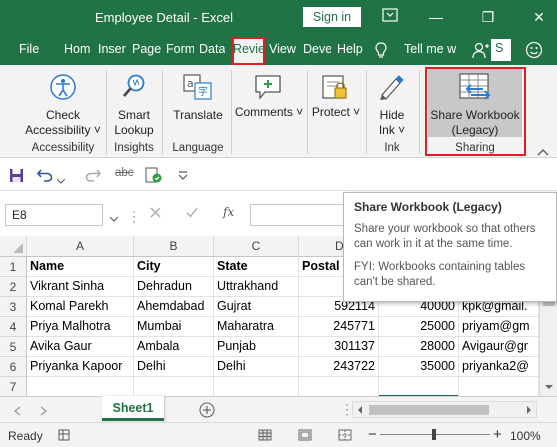 This screenshot has width=557, height=447. I want to click on zoom-level: 100%, so click(525, 436).